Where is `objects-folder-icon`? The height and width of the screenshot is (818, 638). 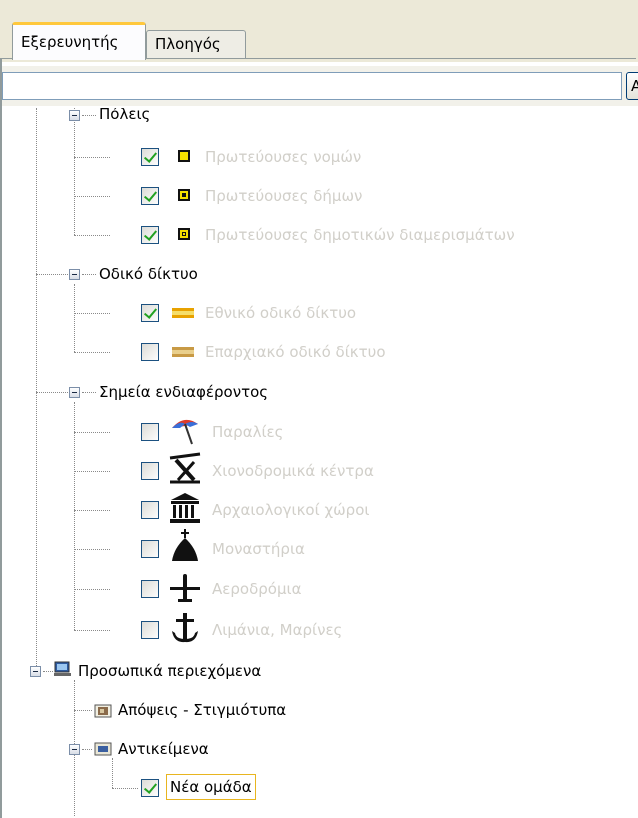
objects-folder-icon is located at coordinates (103, 749).